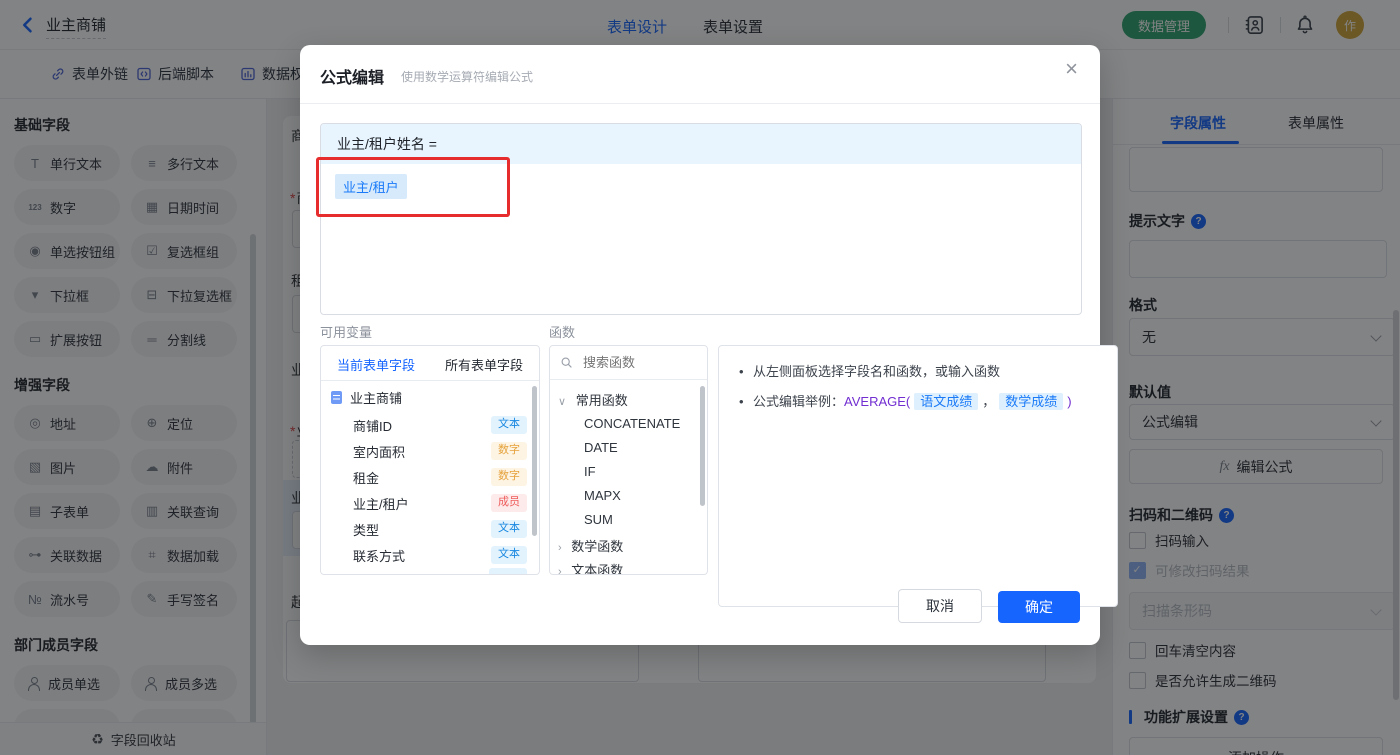 Image resolution: width=1400 pixels, height=755 pixels. Describe the element at coordinates (430, 477) in the screenshot. I see `variable-field-row: 租金 数字` at that location.